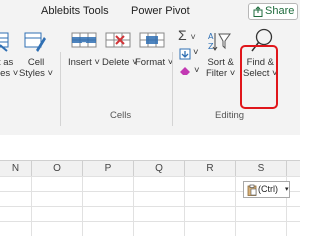 Image resolution: width=320 pixels, height=240 pixels. What do you see at coordinates (211, 46) in the screenshot?
I see `svg-text: Z` at bounding box center [211, 46].